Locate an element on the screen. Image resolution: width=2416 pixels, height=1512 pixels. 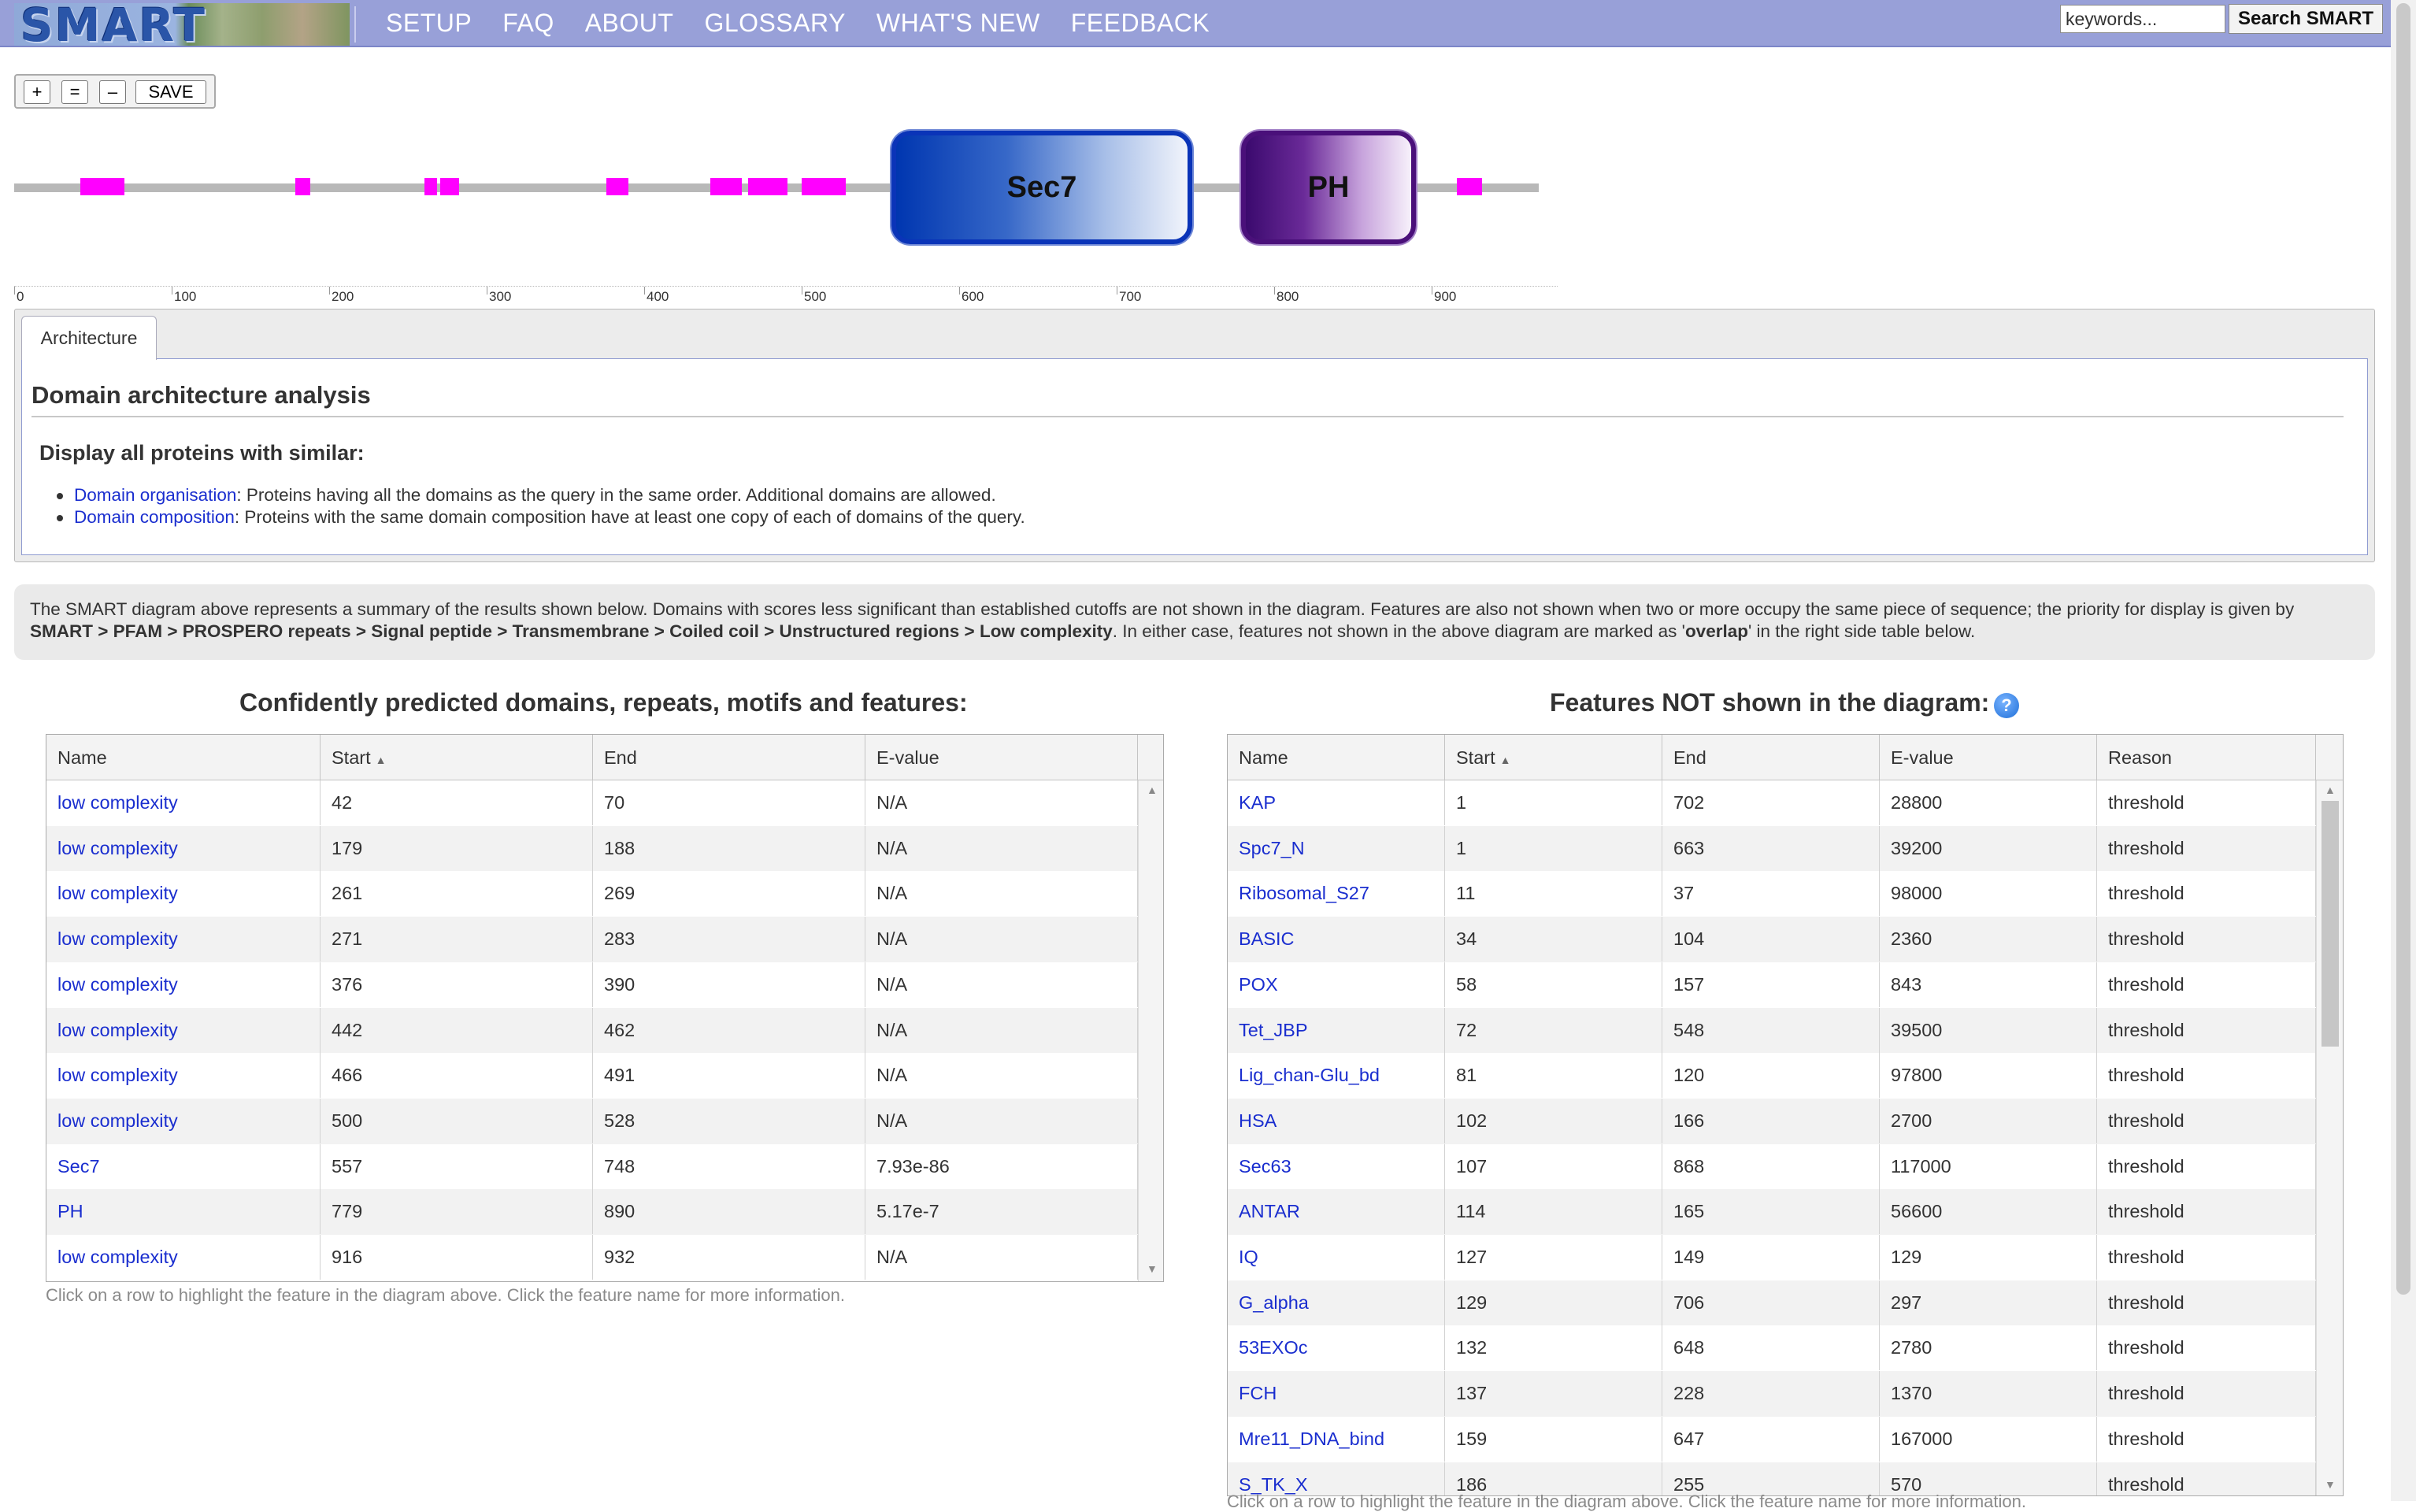
table-row: HSA 102 166 2700 threshold is located at coordinates (1772, 1121).